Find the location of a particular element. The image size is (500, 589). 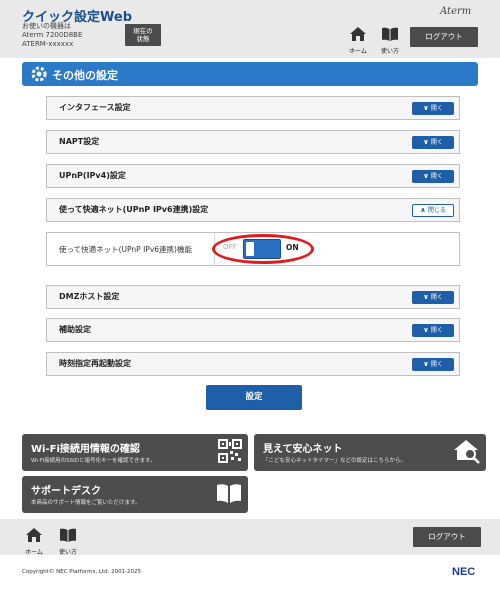

section-header: その他の設定 is located at coordinates (250, 74).